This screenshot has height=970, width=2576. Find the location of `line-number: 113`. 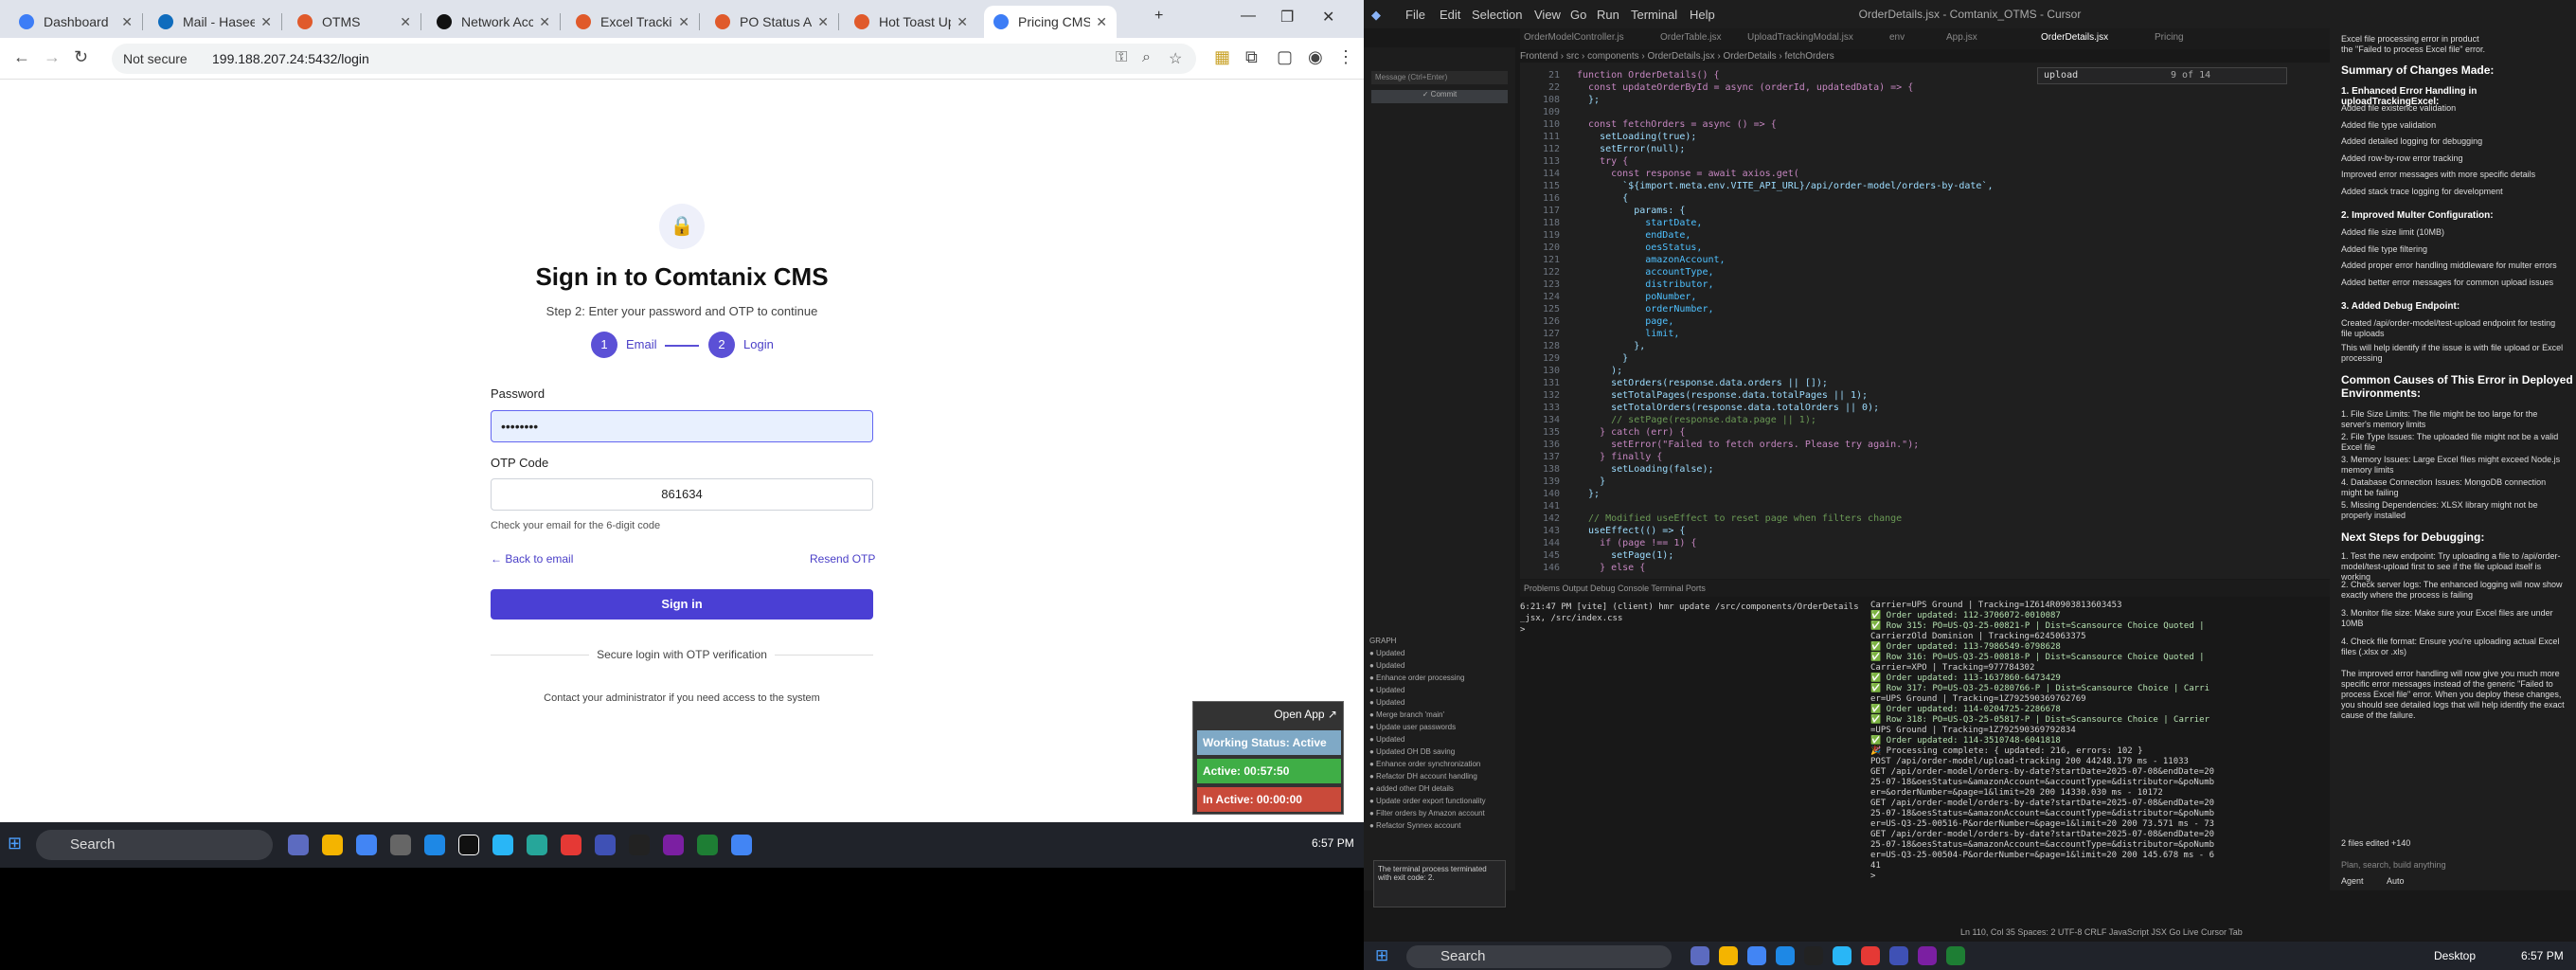

line-number: 113 is located at coordinates (1551, 161).